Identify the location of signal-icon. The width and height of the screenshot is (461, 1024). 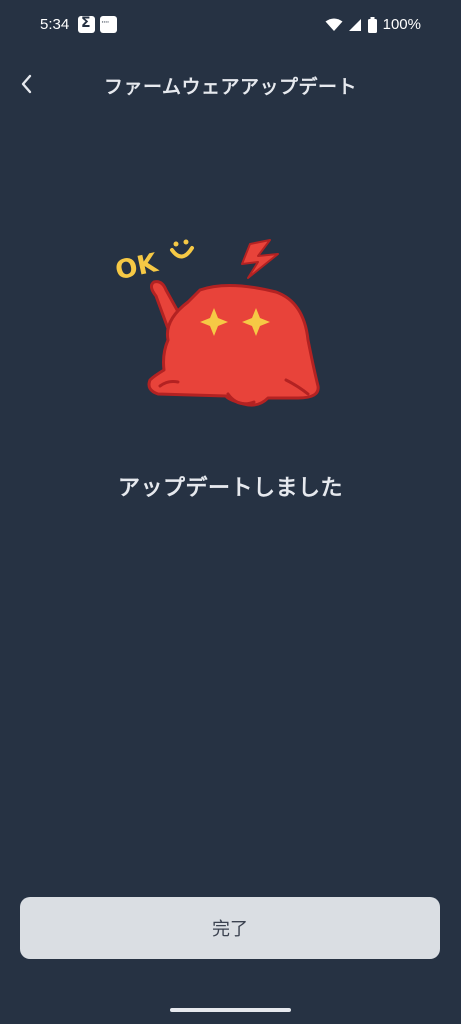
(354, 24).